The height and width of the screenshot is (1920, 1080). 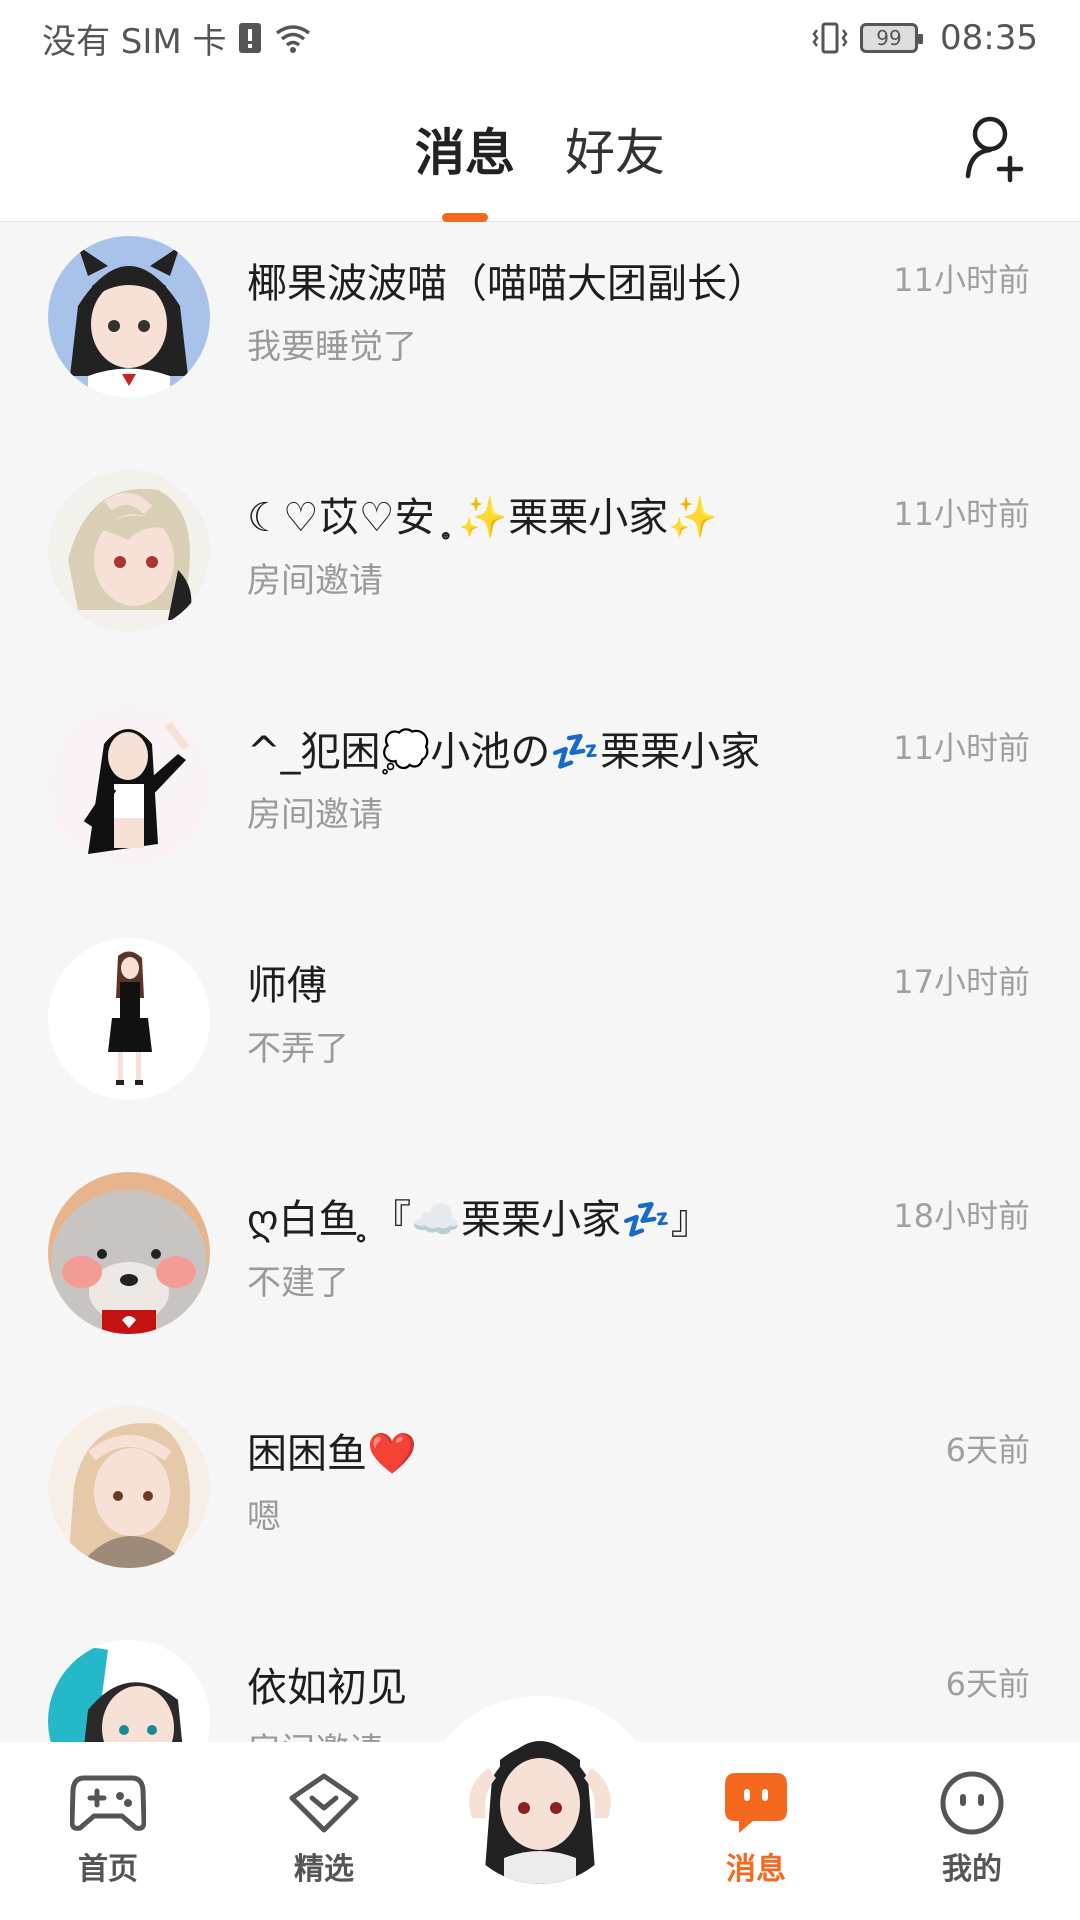 I want to click on message-preview: 不建了, so click(x=298, y=1283).